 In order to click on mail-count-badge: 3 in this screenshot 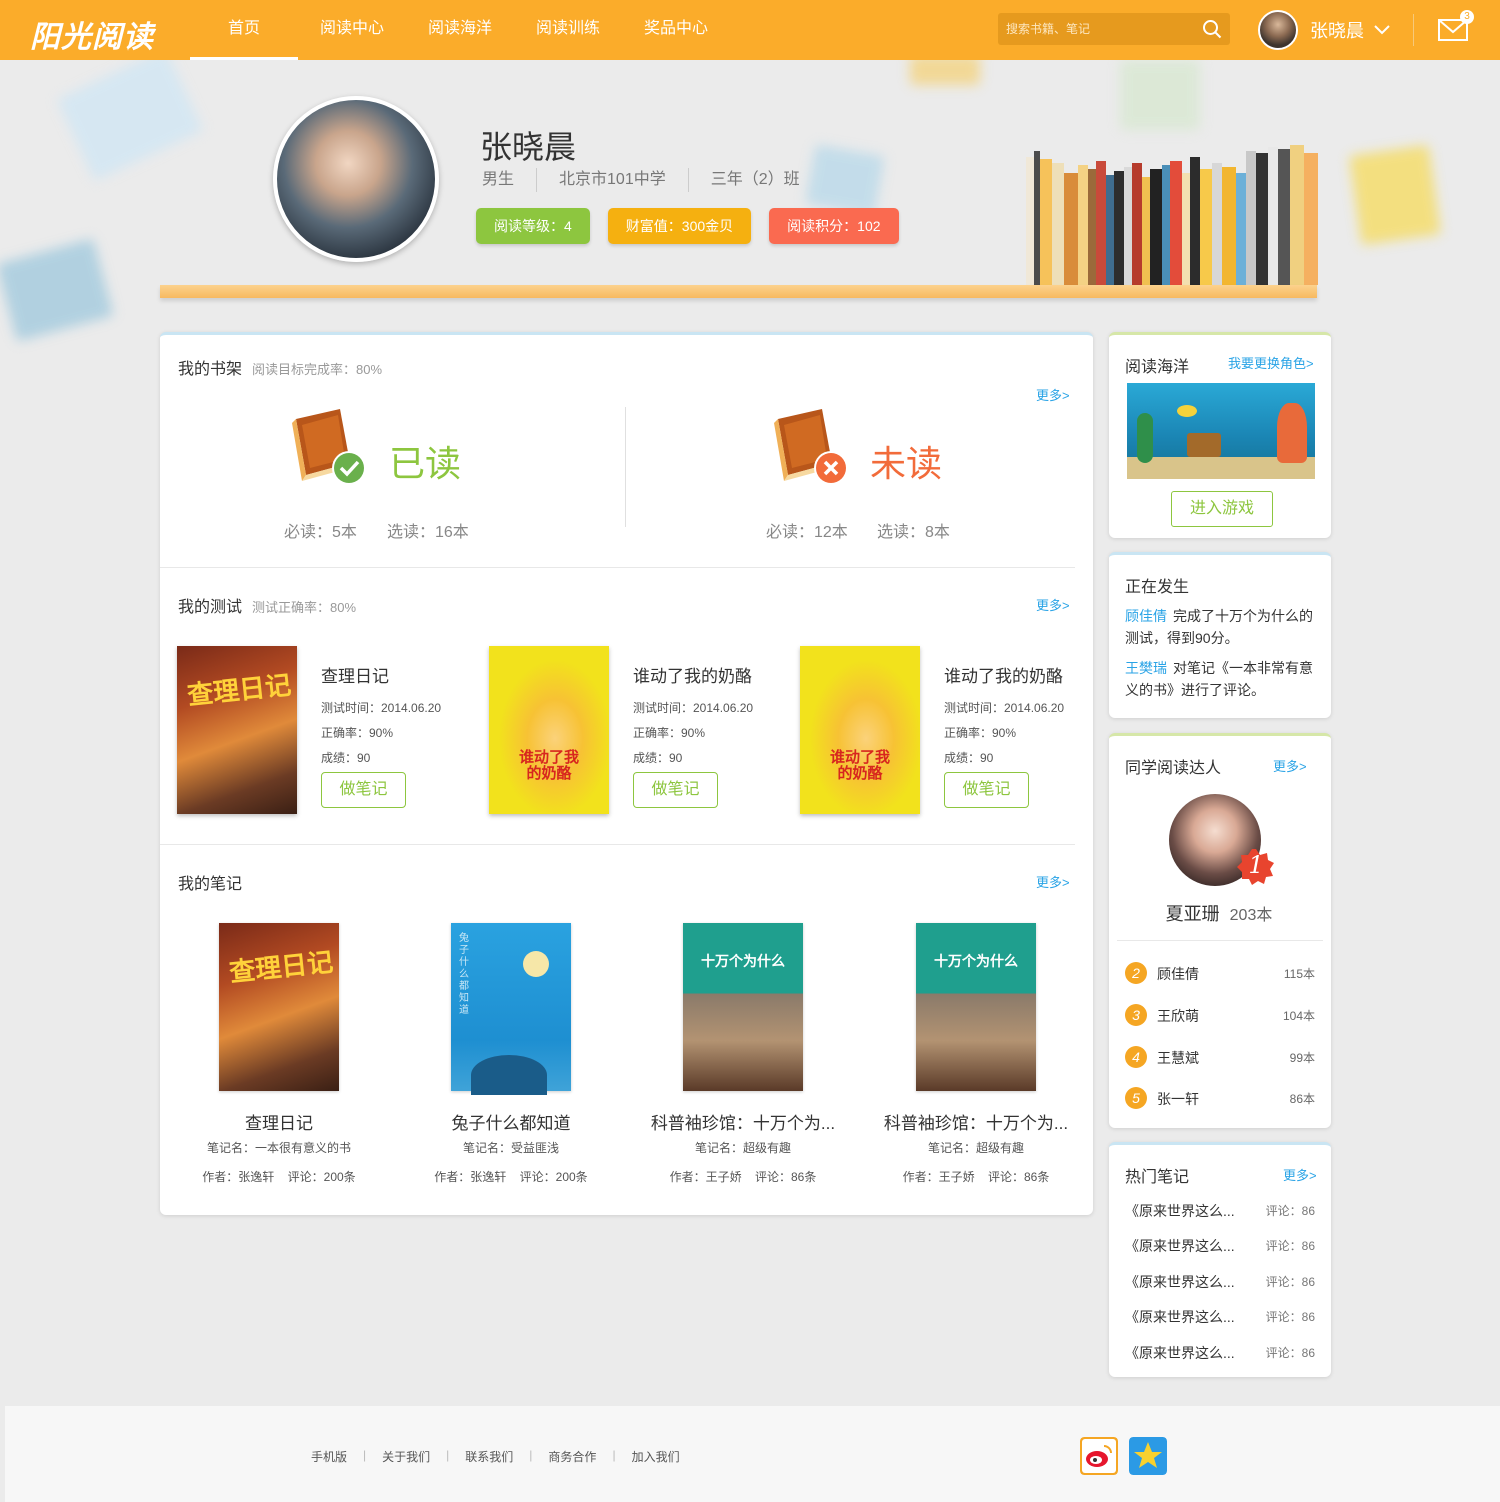, I will do `click(1467, 17)`.